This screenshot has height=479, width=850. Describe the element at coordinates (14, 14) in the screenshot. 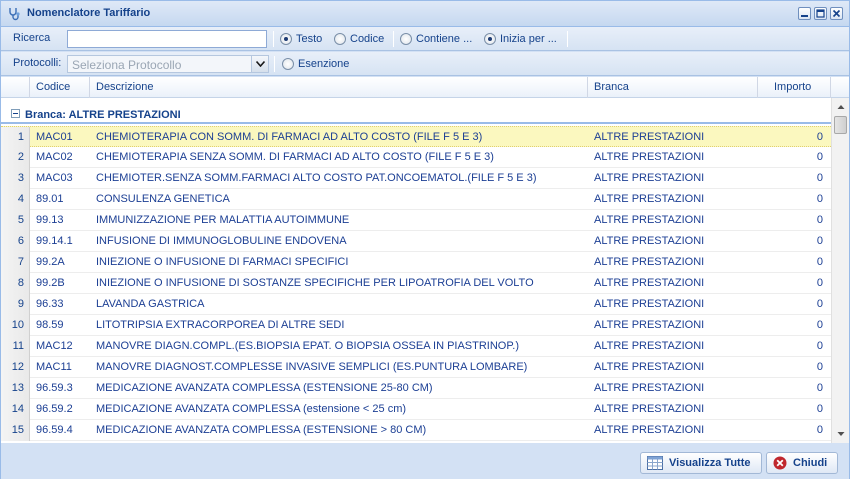

I see `stethoscope-icon` at that location.